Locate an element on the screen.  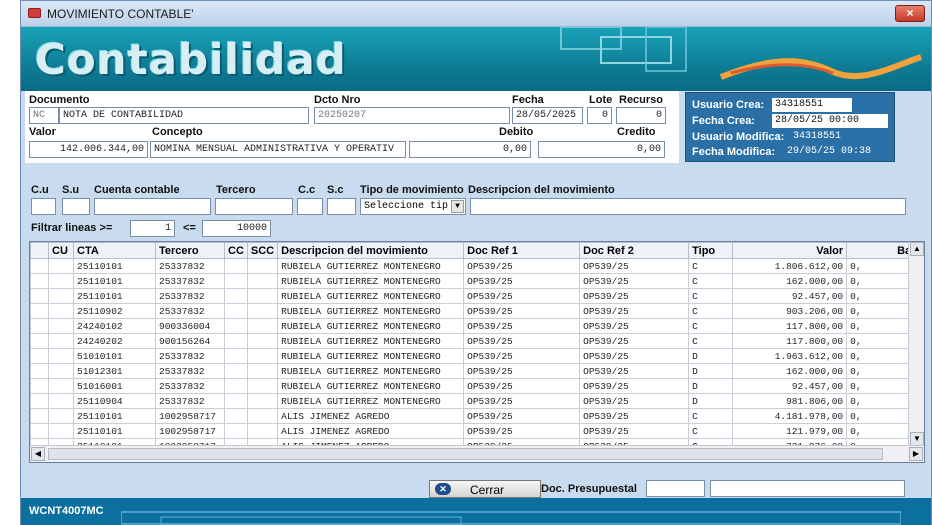
cell-cta: 25110902 is located at coordinates (114, 311).